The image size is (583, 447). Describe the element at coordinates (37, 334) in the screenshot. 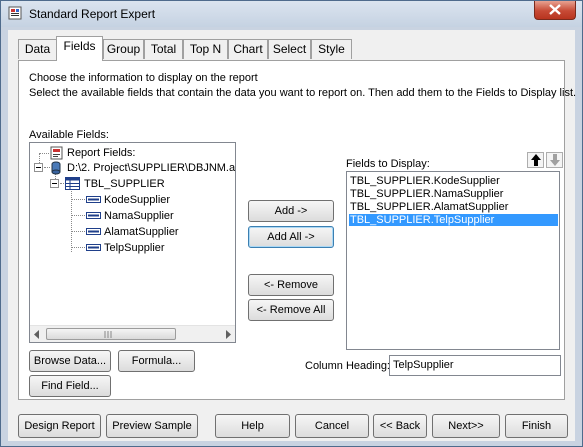

I see `scroll-left-icon` at that location.